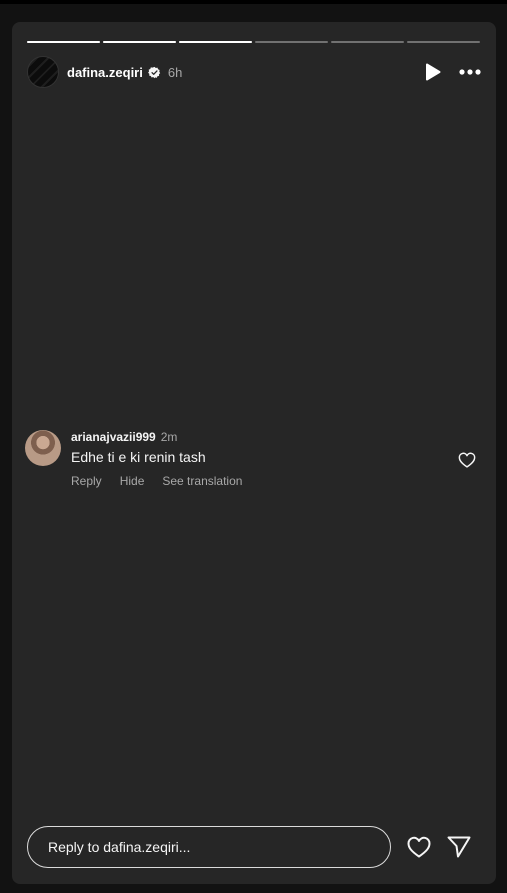  What do you see at coordinates (132, 481) in the screenshot?
I see `comment-hide-button: Hide` at bounding box center [132, 481].